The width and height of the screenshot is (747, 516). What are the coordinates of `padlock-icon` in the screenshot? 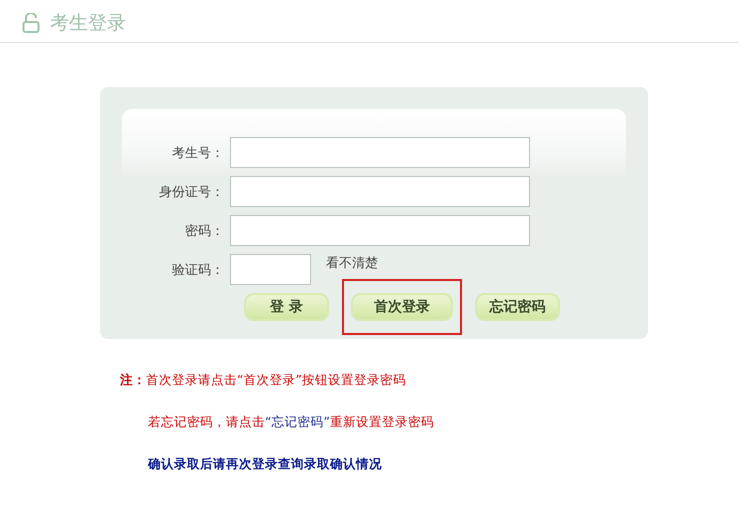 It's located at (31, 23).